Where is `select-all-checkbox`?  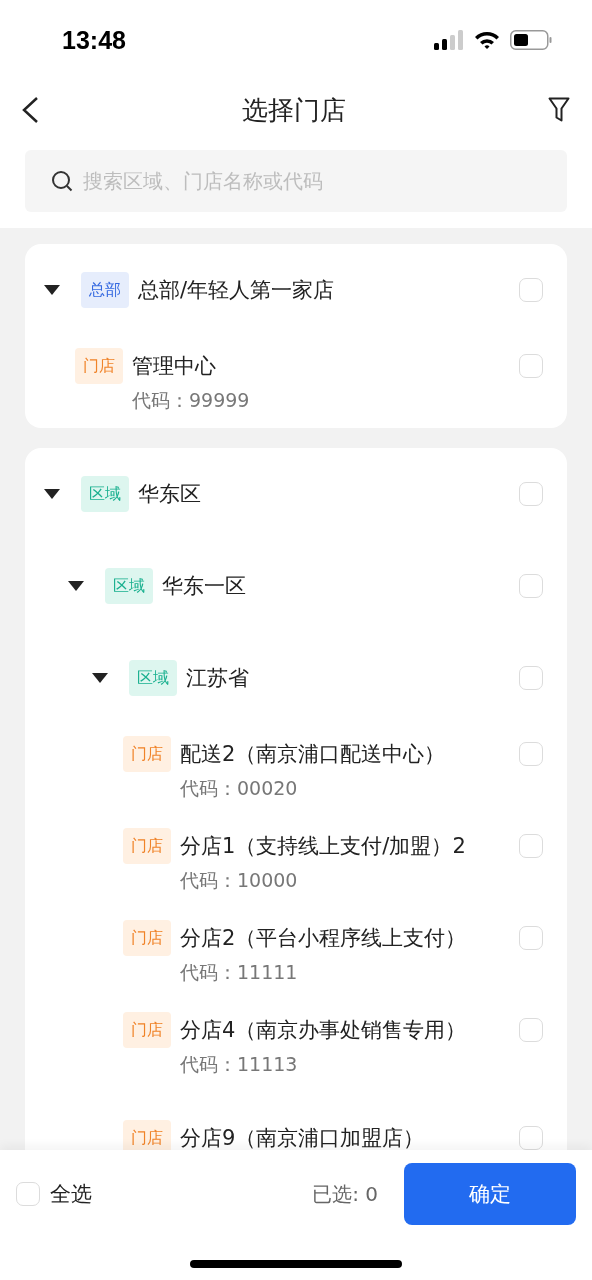 select-all-checkbox is located at coordinates (28, 1194).